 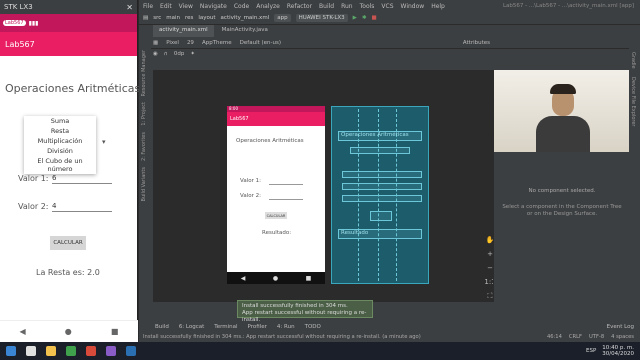 I want to click on tool-resource-manager: Resource Manager, so click(x=144, y=73).